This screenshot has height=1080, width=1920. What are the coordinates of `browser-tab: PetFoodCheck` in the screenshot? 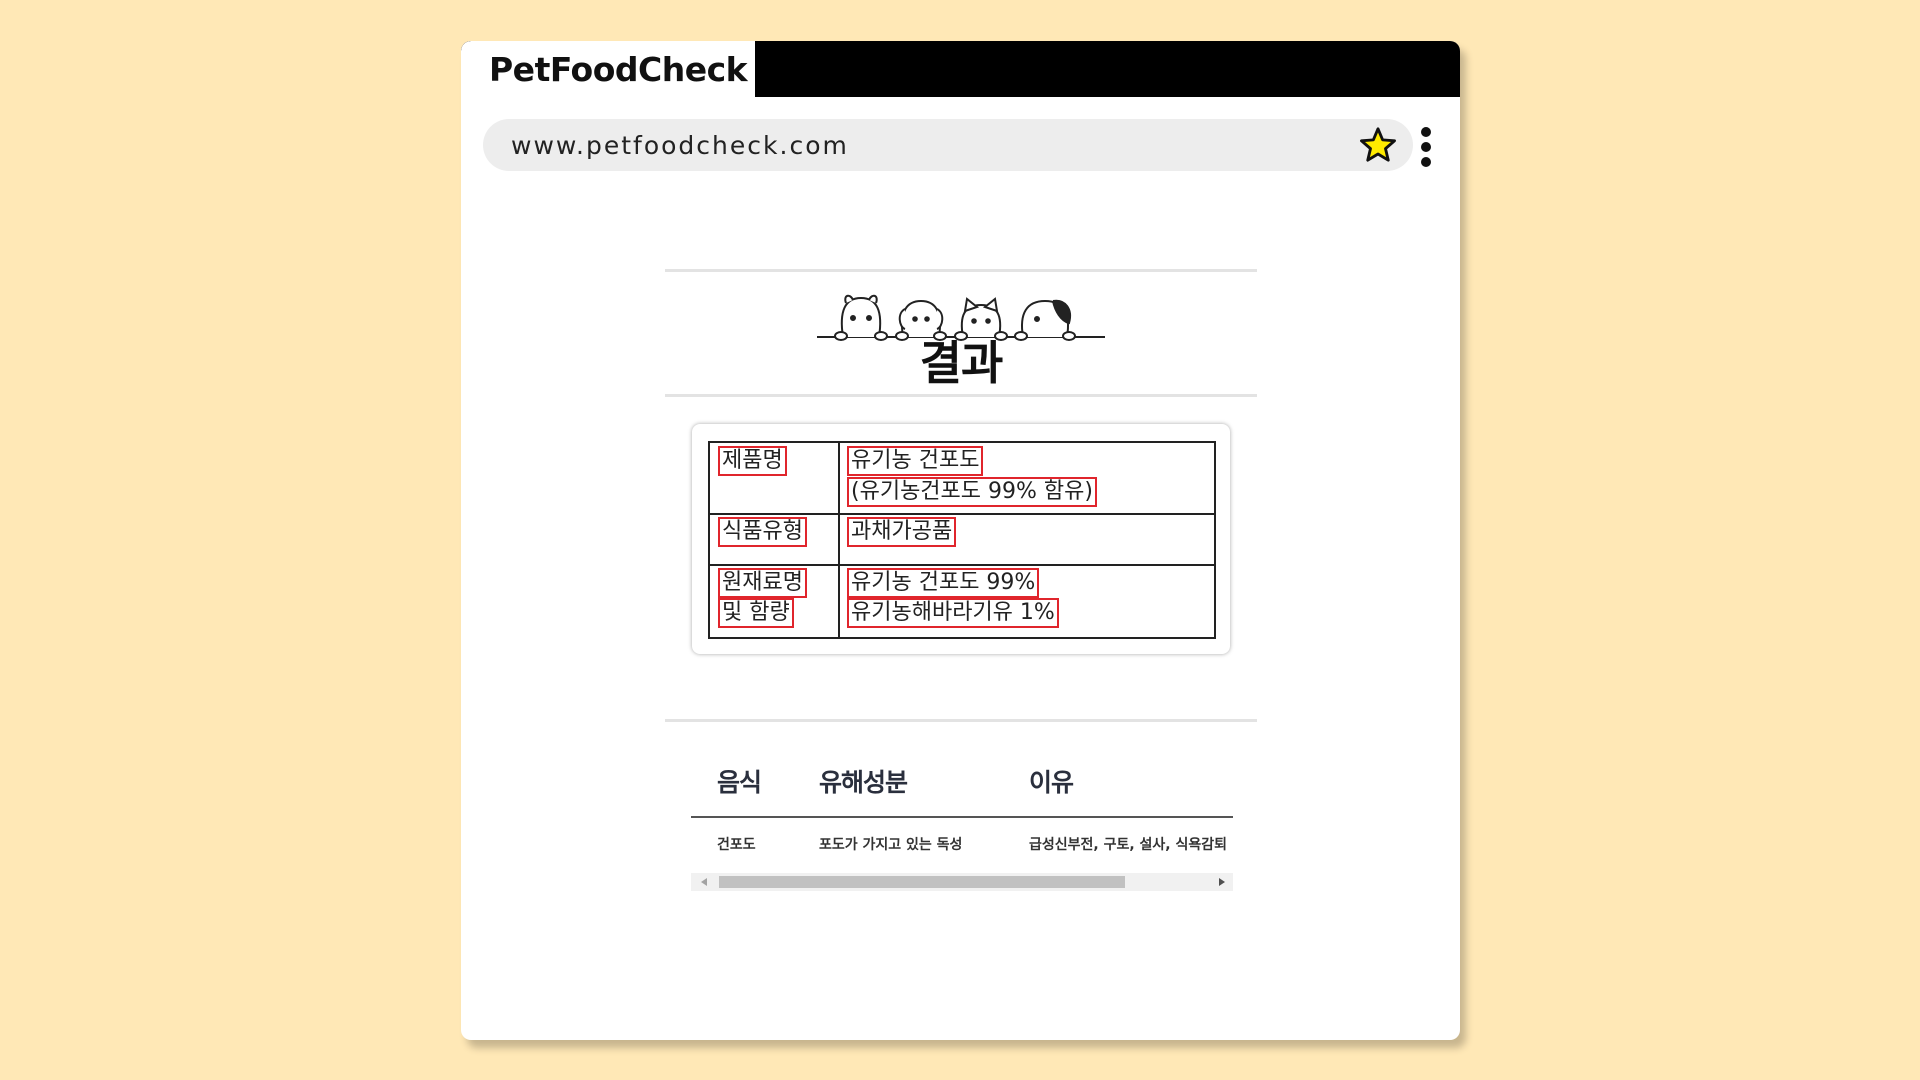 It's located at (608, 69).